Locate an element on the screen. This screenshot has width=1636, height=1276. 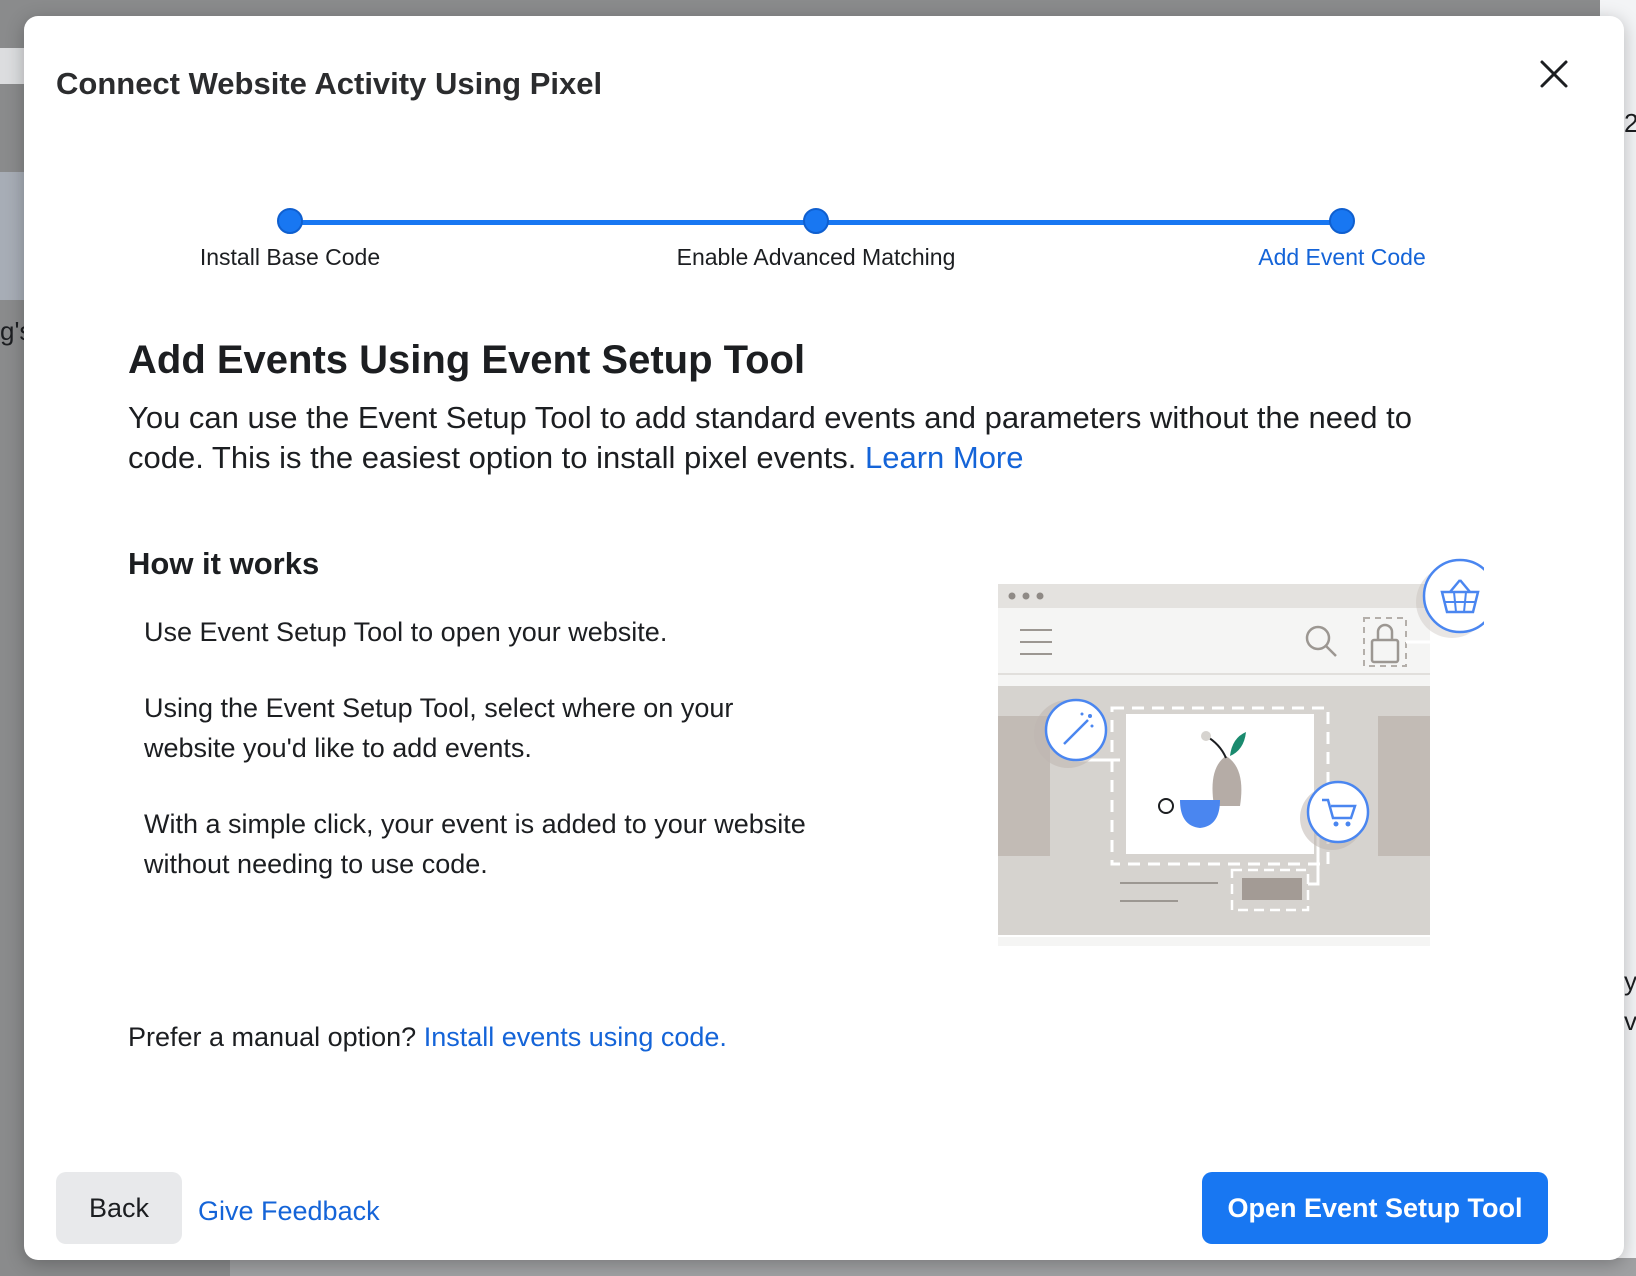
step-dot-install-base-code is located at coordinates (290, 221).